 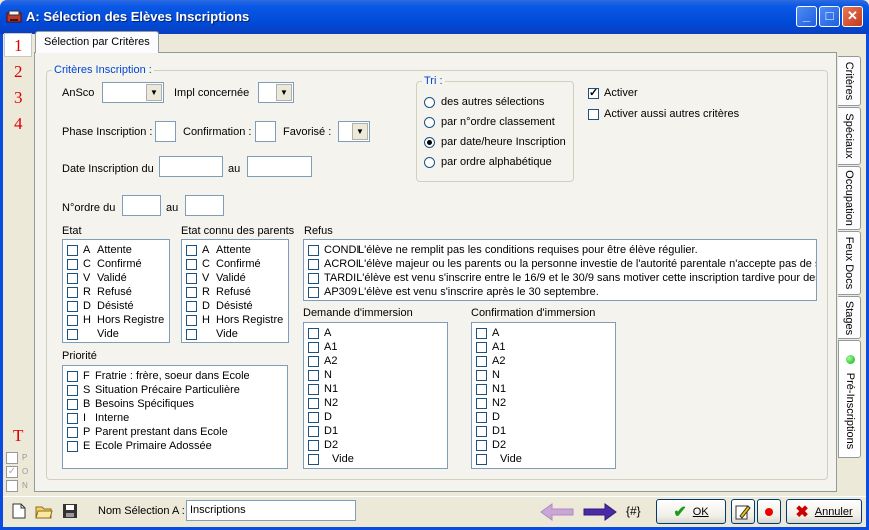 I want to click on favorise-select: ▼, so click(x=354, y=131).